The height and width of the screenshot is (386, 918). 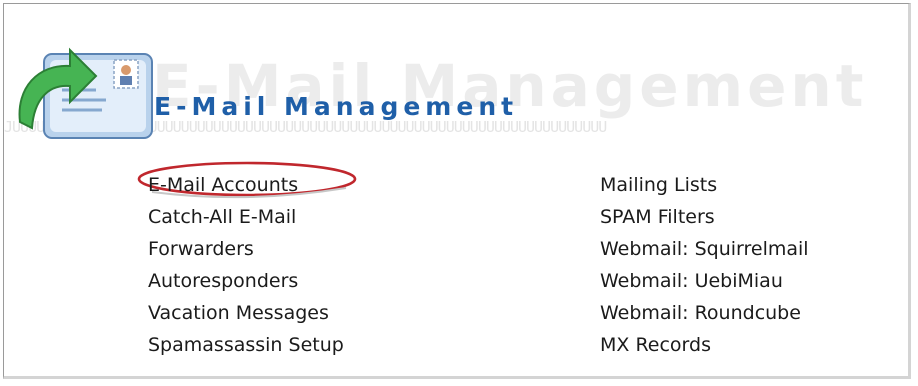 What do you see at coordinates (246, 313) in the screenshot?
I see `link-vacation-messages: Vacation Messages` at bounding box center [246, 313].